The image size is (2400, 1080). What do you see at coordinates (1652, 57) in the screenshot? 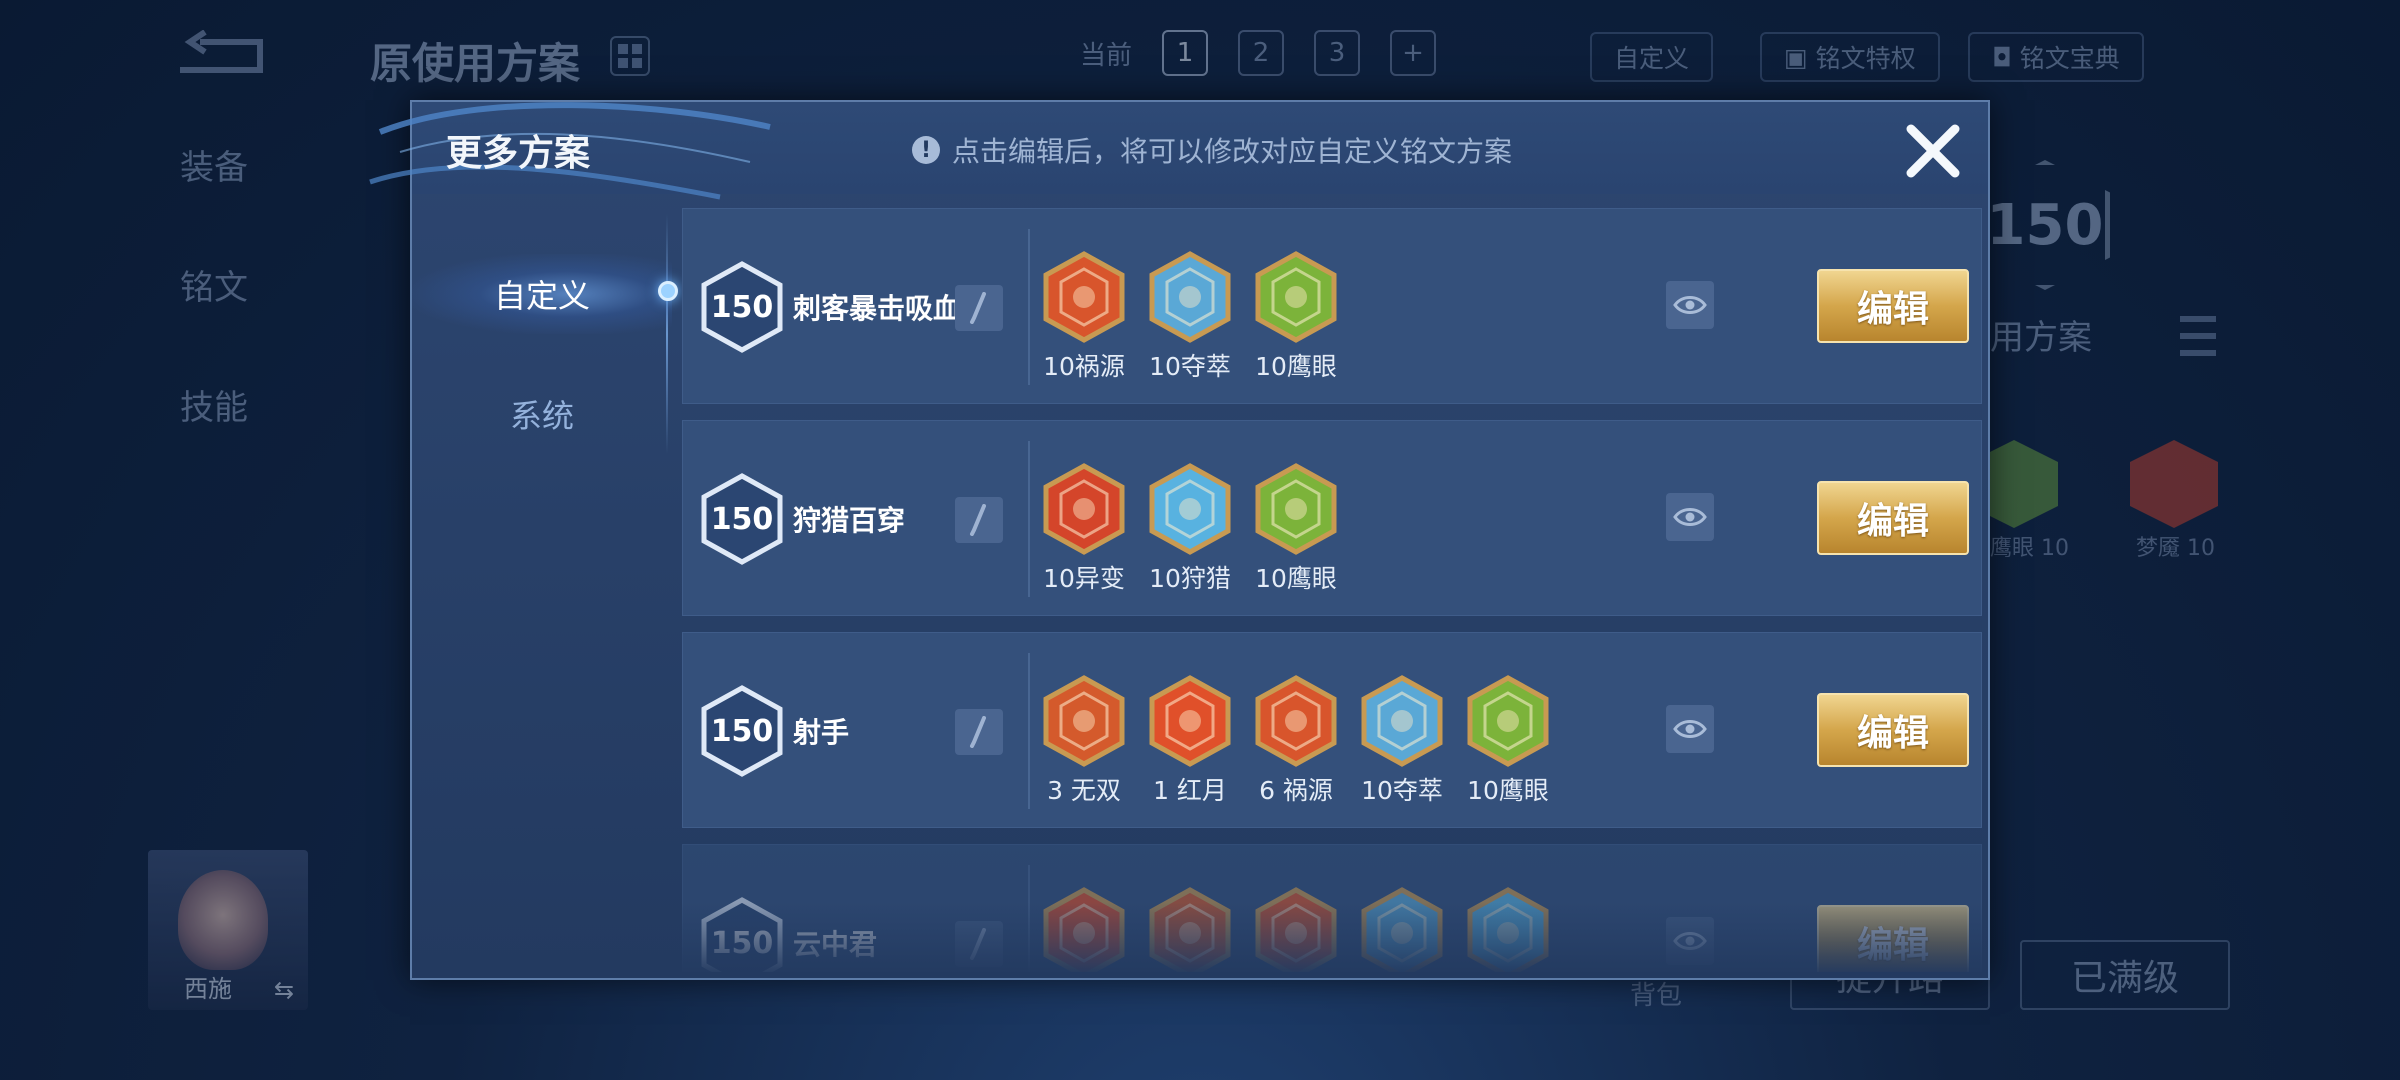
I see `custom-button: 自定义` at bounding box center [1652, 57].